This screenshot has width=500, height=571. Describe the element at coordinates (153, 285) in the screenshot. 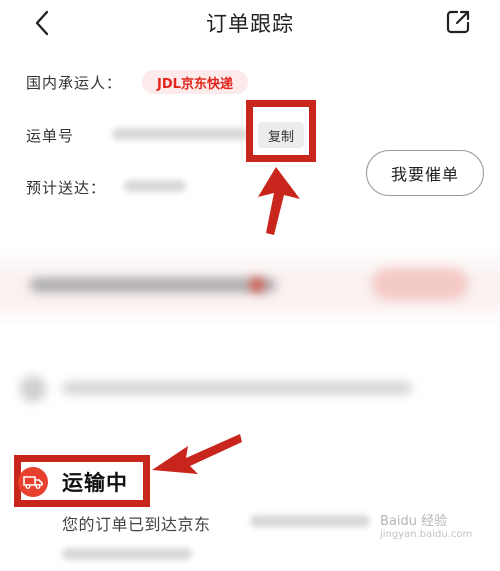

I see `promo-text-blurred` at that location.